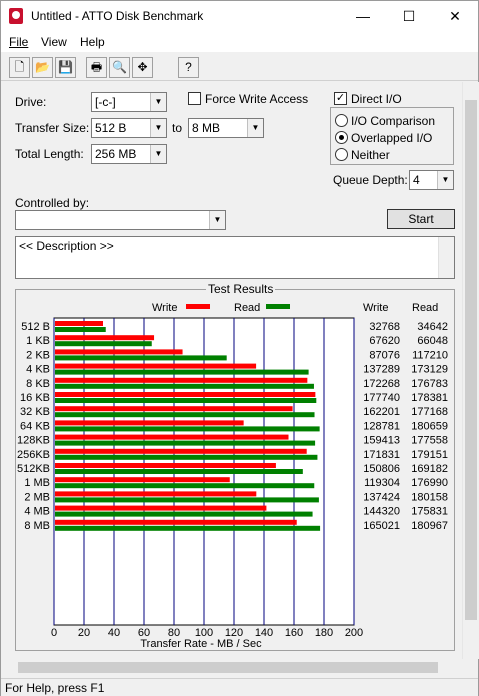 The image size is (479, 696). What do you see at coordinates (37, 526) in the screenshot?
I see `category-label: 8 MB` at bounding box center [37, 526].